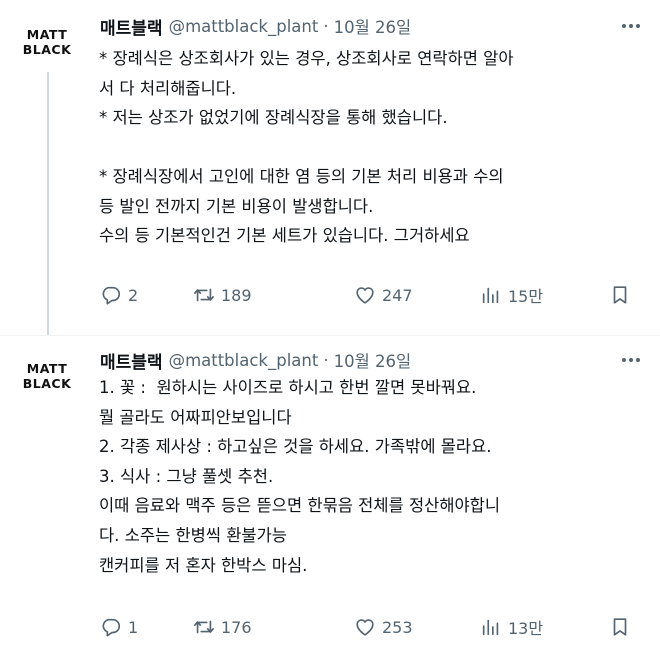  What do you see at coordinates (273, 117) in the screenshot?
I see `tweet-text-line: * 저는 상조가 없었기에 장례식장을 통해 했습니다.` at bounding box center [273, 117].